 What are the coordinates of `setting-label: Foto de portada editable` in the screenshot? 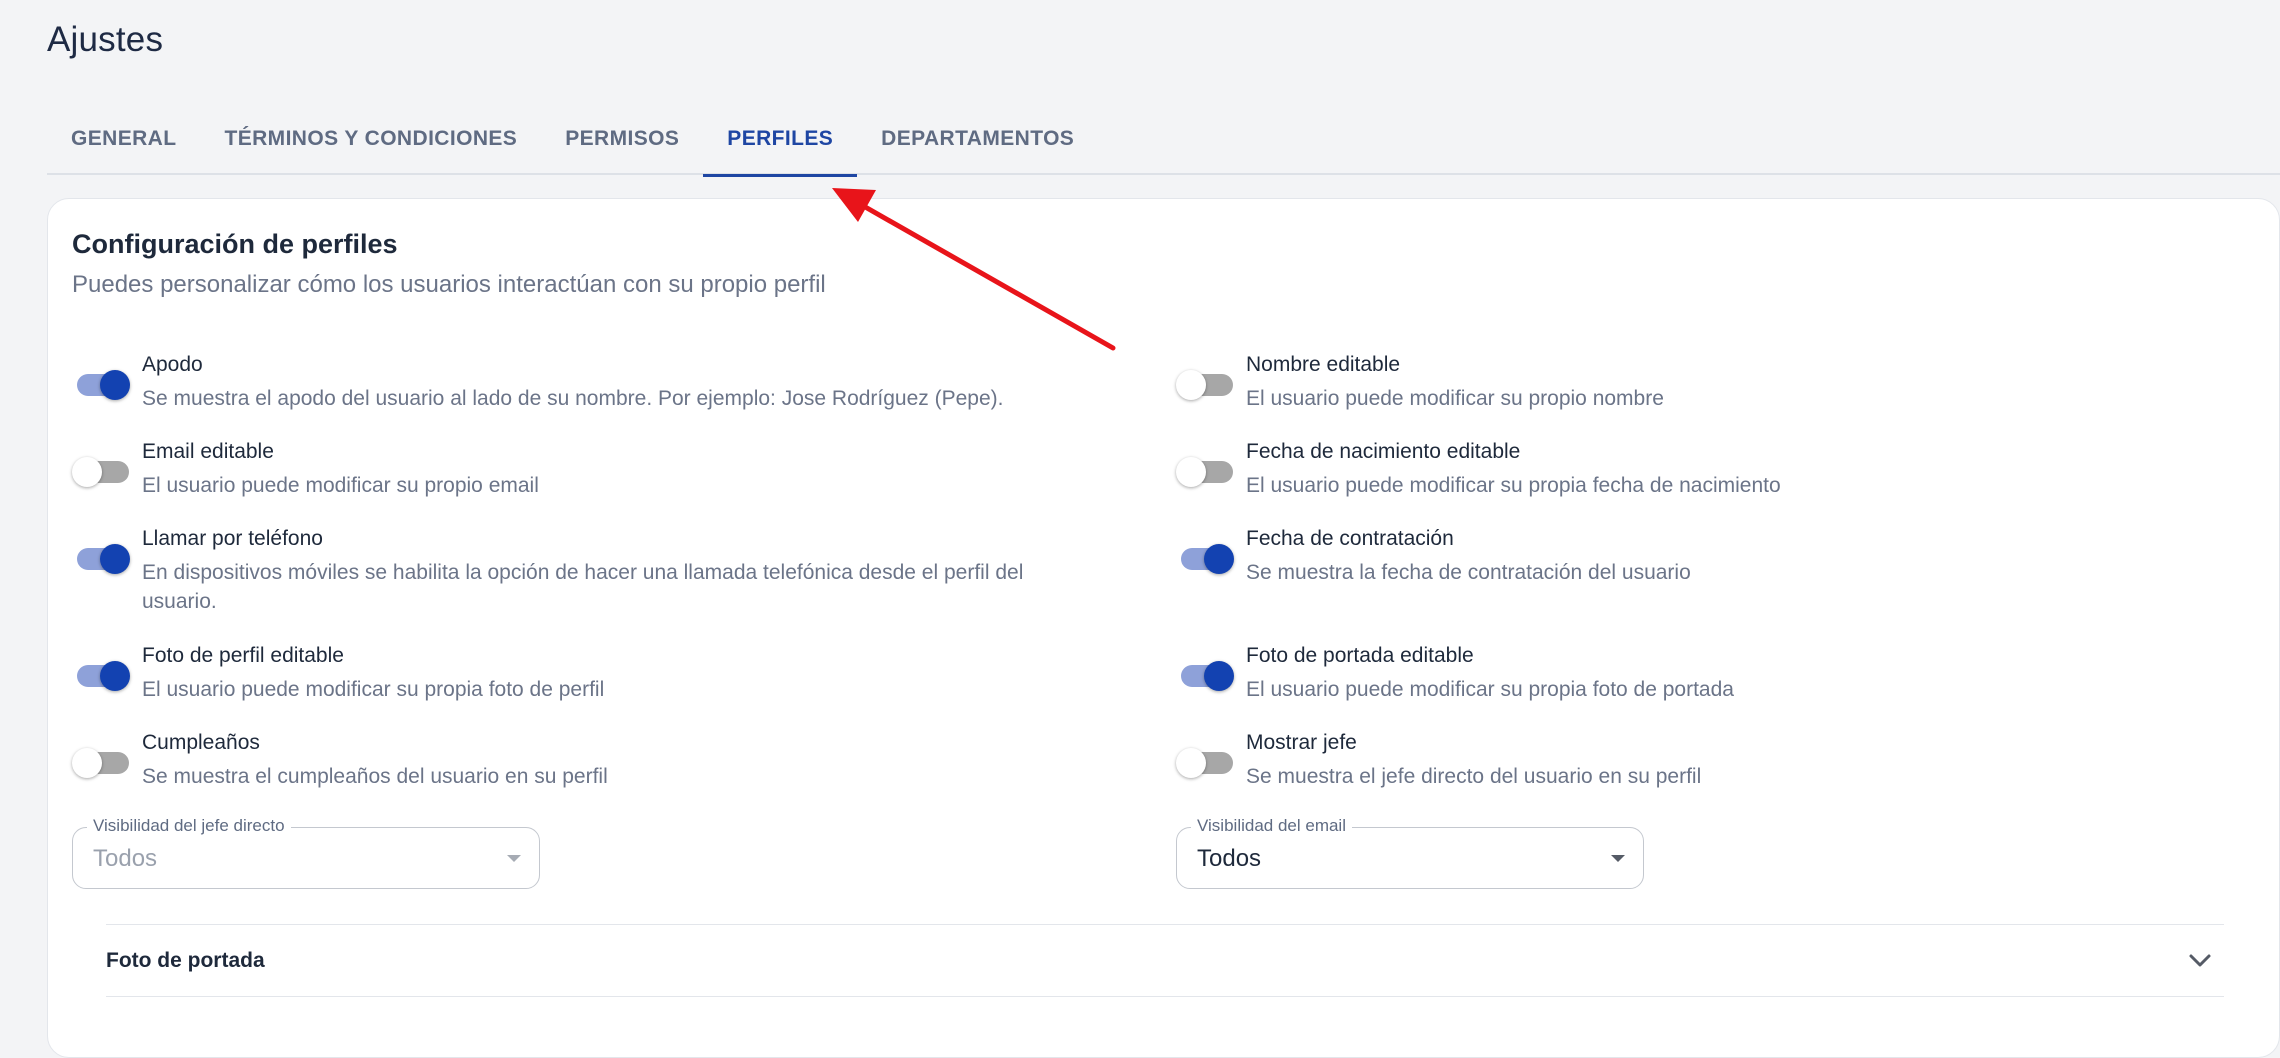 It's located at (1360, 655).